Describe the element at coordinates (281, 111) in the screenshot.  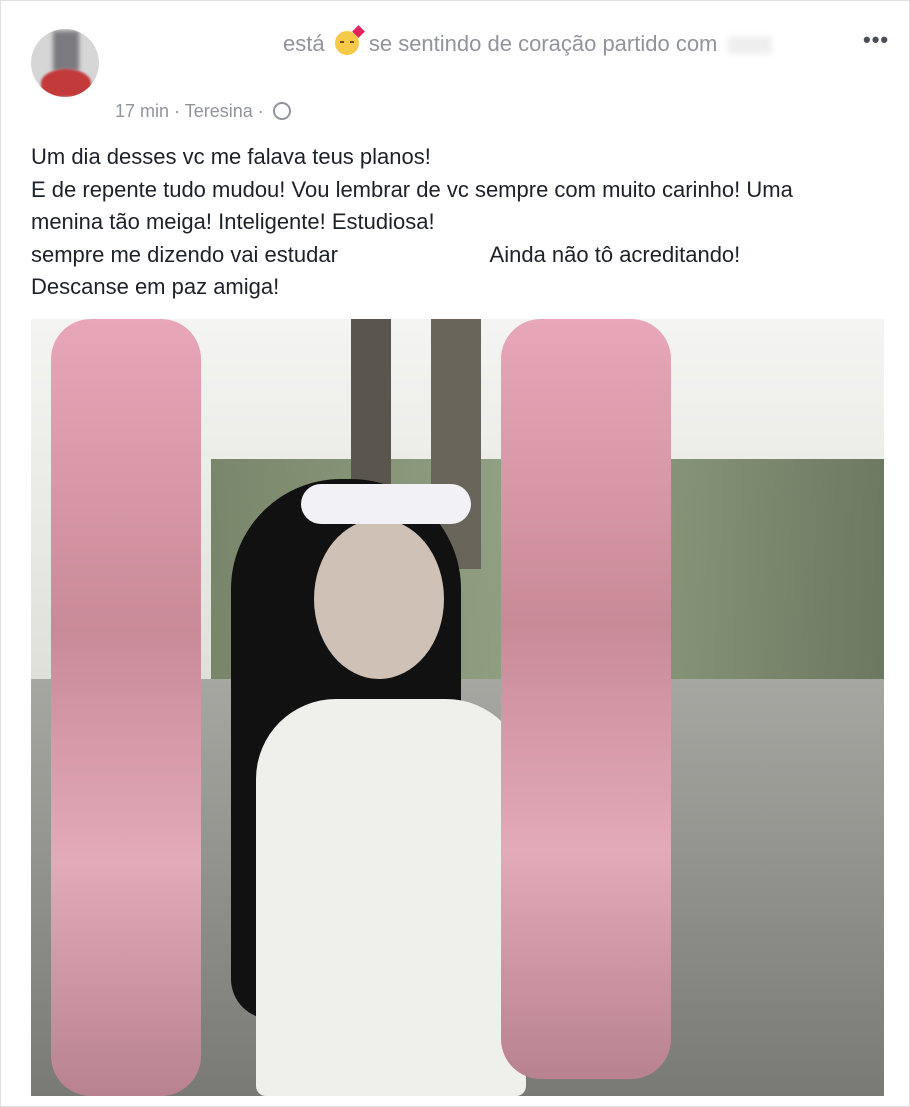
I see `globe-icon` at that location.